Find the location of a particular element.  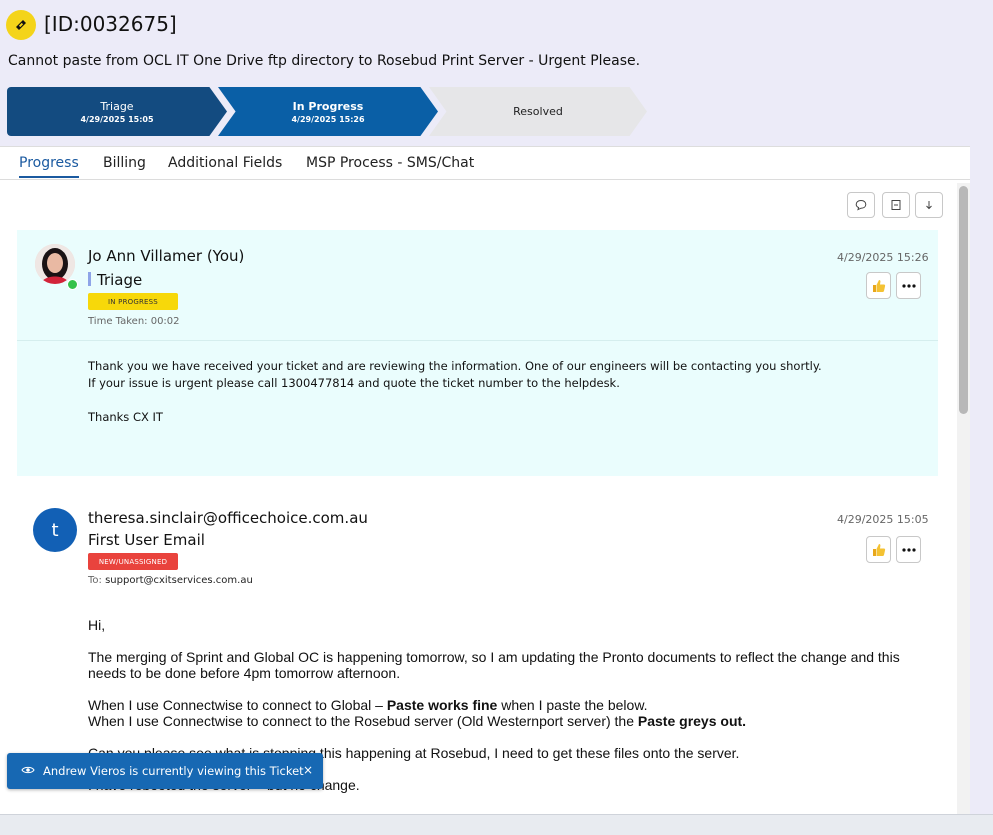

email-recipient: To: support@cxitservices.com.au is located at coordinates (170, 580).